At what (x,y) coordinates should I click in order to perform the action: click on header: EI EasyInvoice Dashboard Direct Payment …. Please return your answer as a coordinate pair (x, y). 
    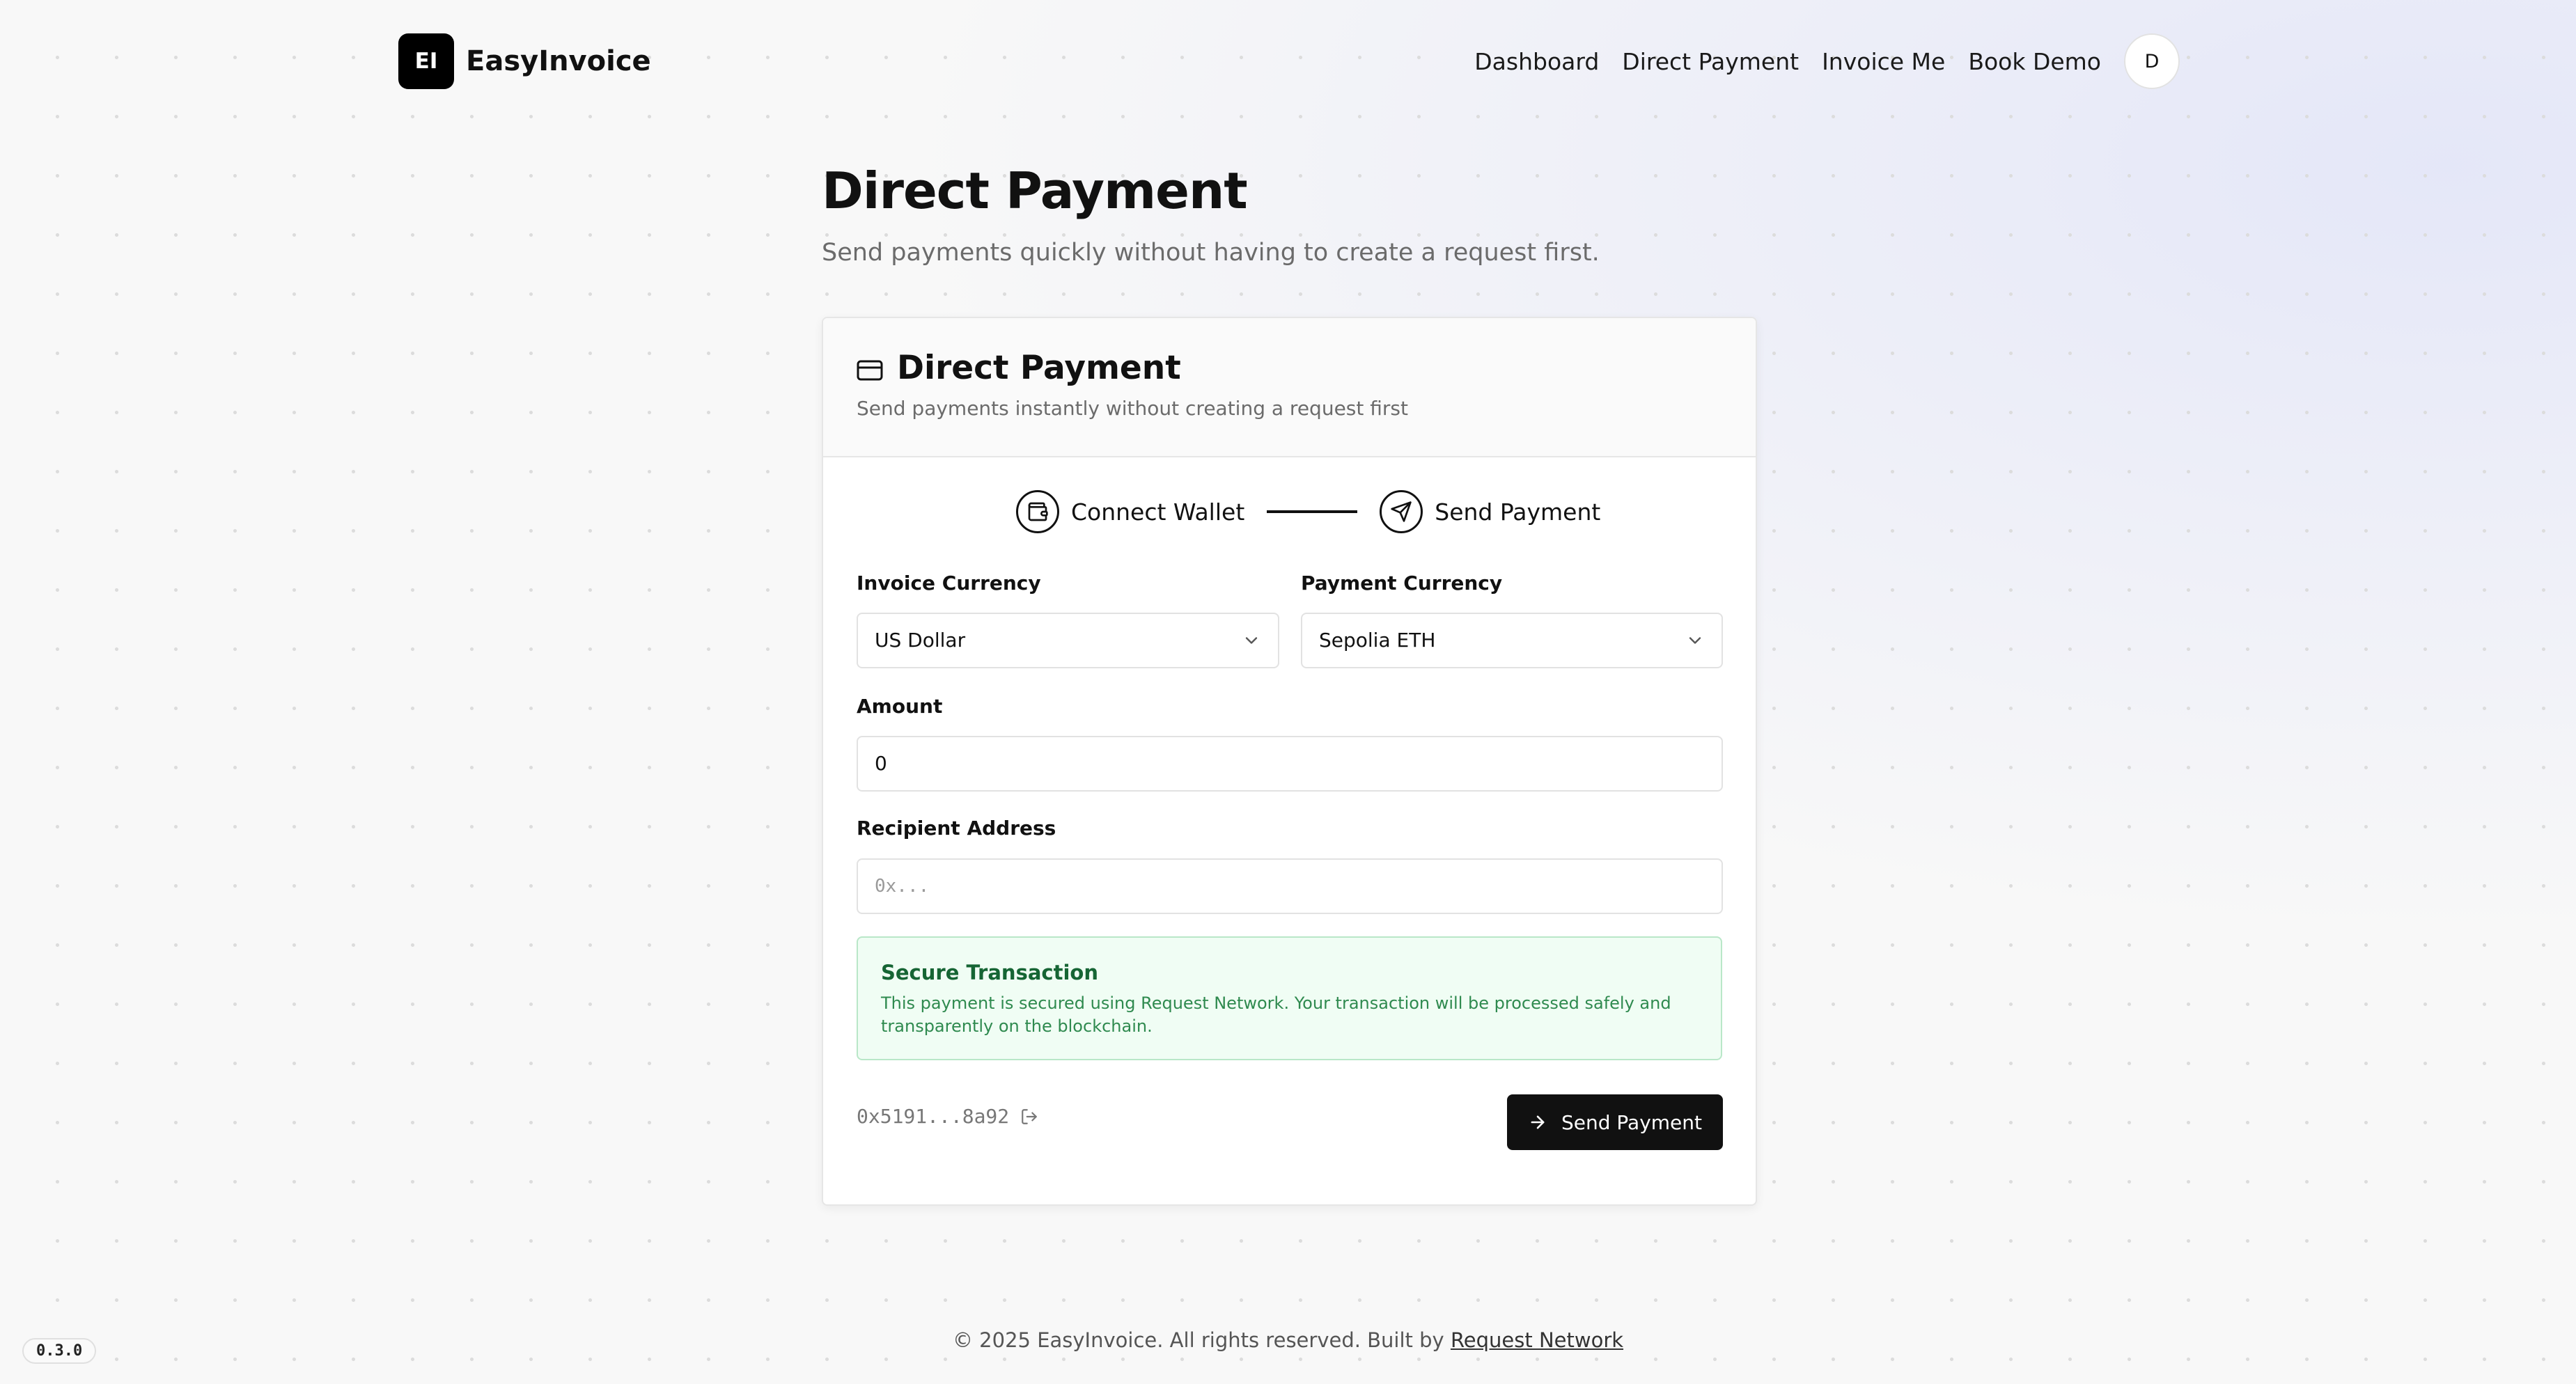
    Looking at the image, I should click on (1289, 61).